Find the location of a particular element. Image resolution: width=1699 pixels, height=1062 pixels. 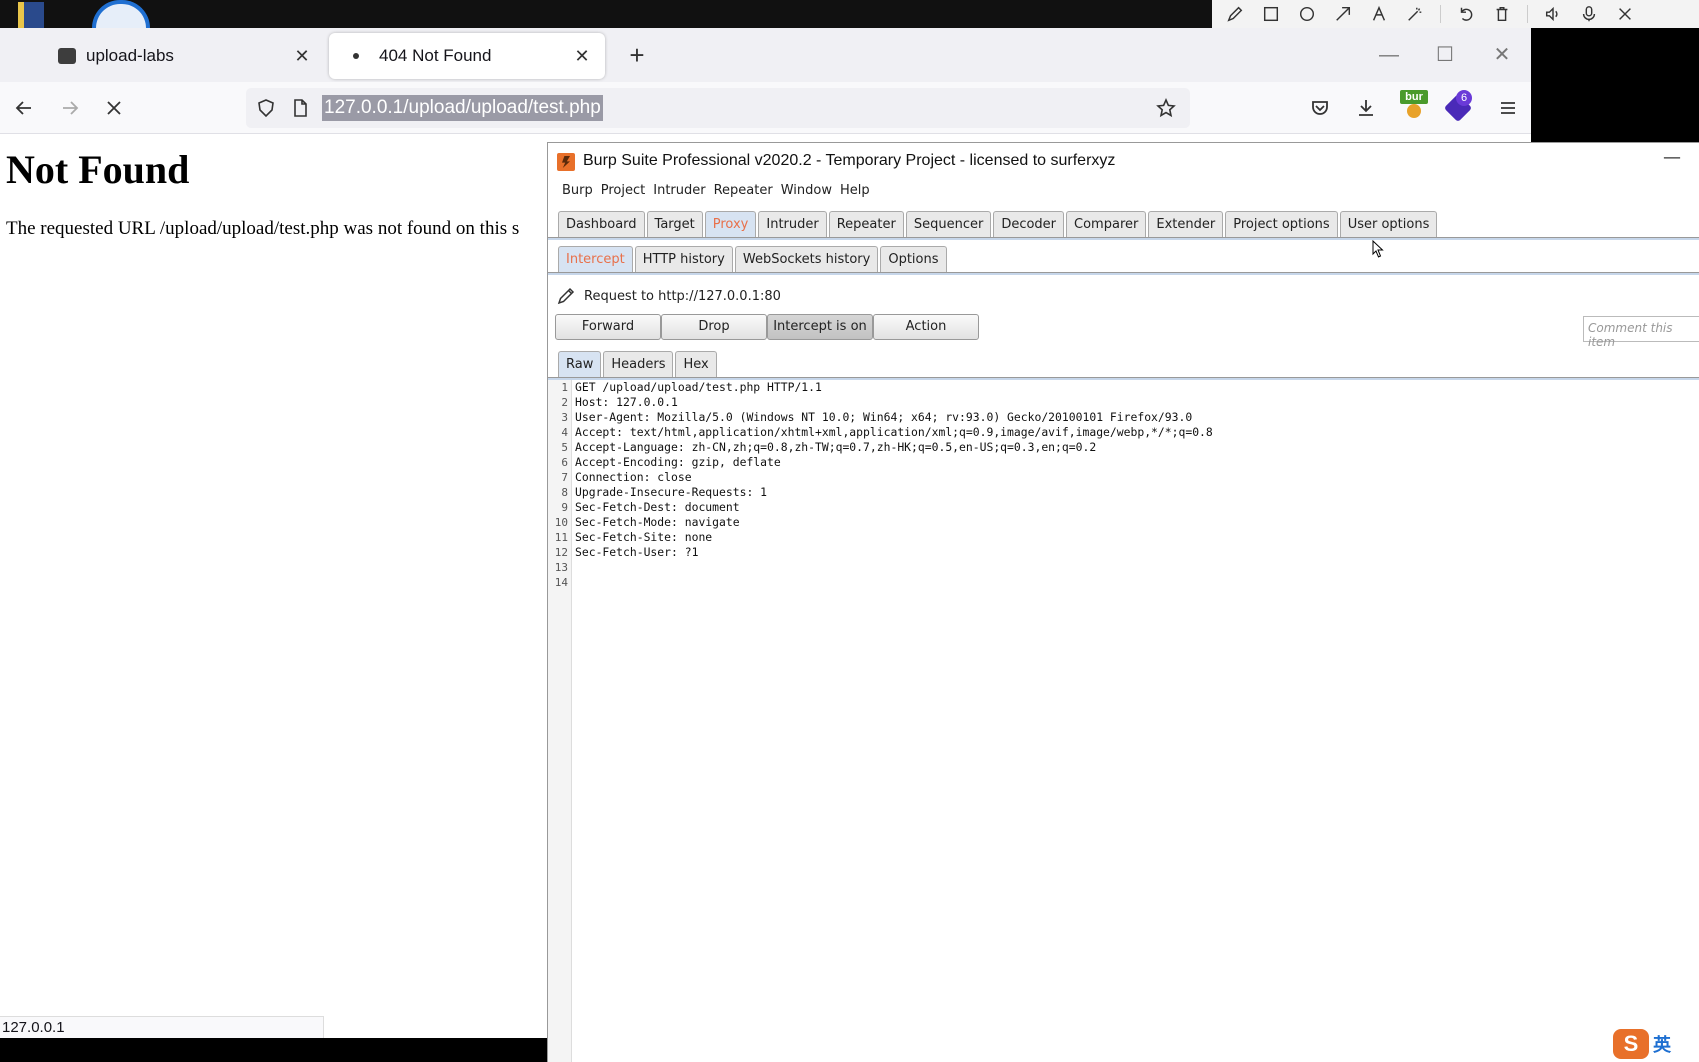

pocket-button is located at coordinates (1320, 108).